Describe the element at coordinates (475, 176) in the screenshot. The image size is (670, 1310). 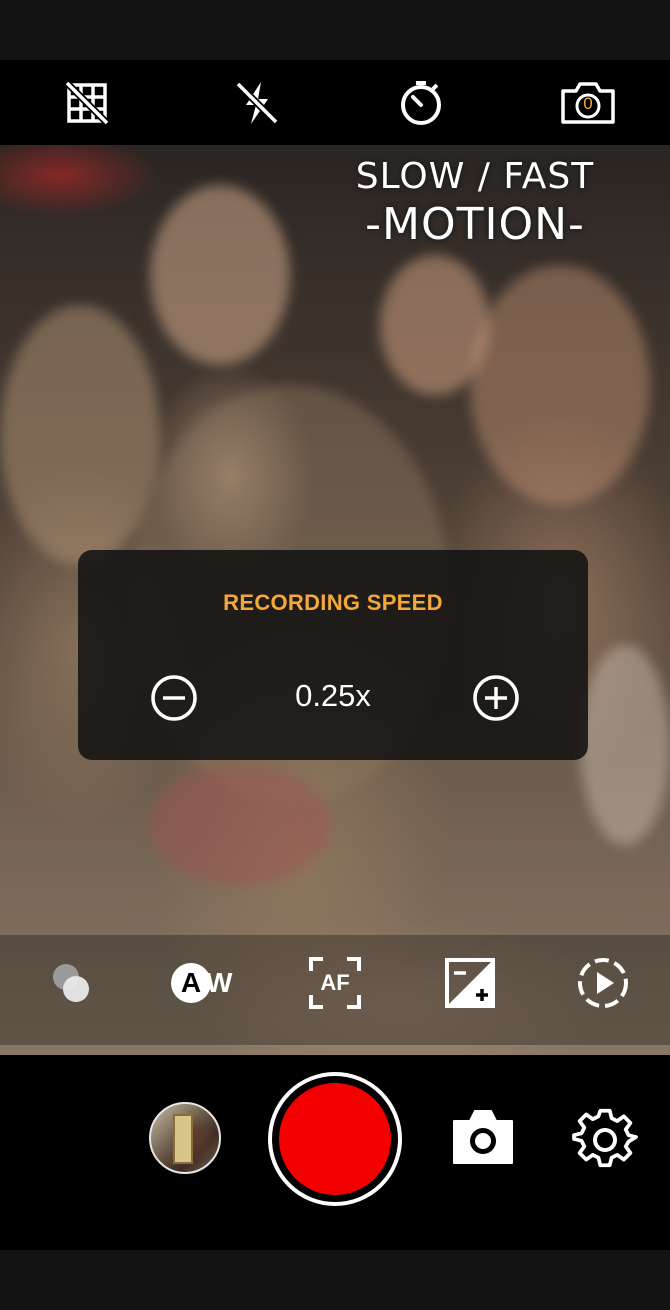
I see `promo-title-line1: SLOW / FAST` at that location.